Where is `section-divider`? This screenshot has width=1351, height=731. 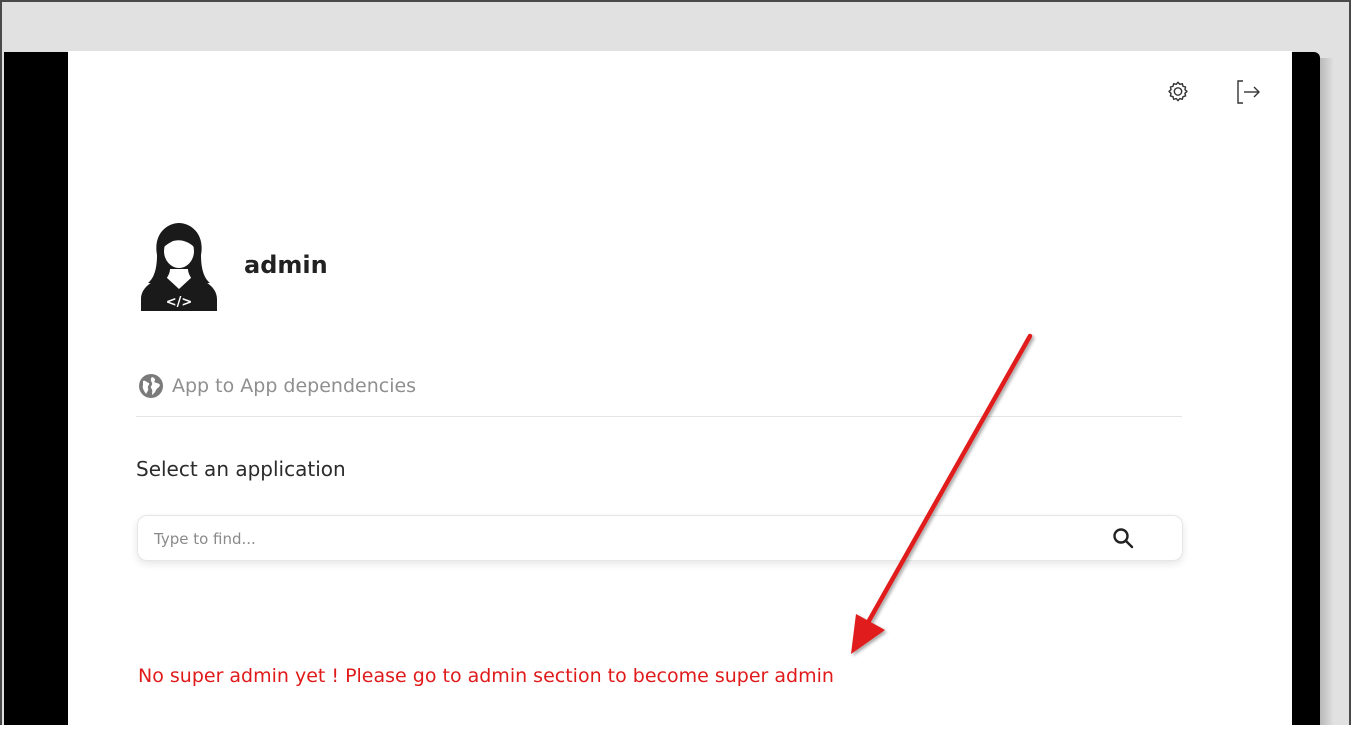 section-divider is located at coordinates (659, 416).